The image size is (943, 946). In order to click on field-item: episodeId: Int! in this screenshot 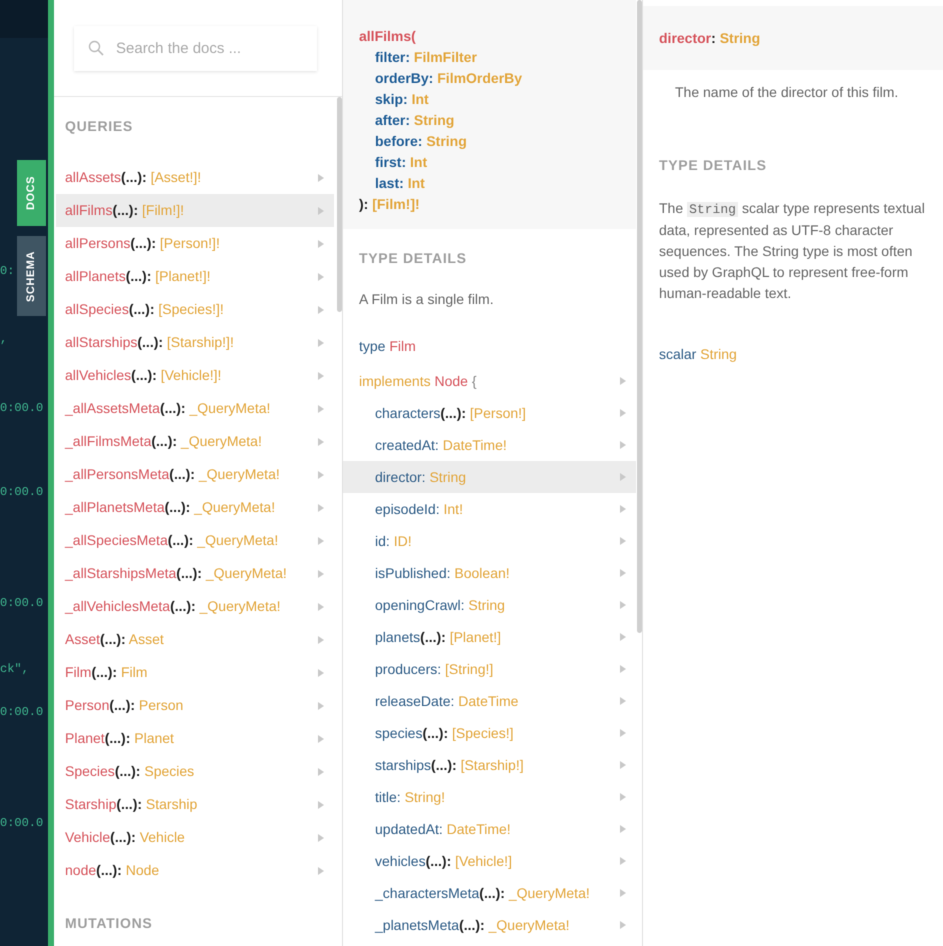, I will do `click(489, 509)`.